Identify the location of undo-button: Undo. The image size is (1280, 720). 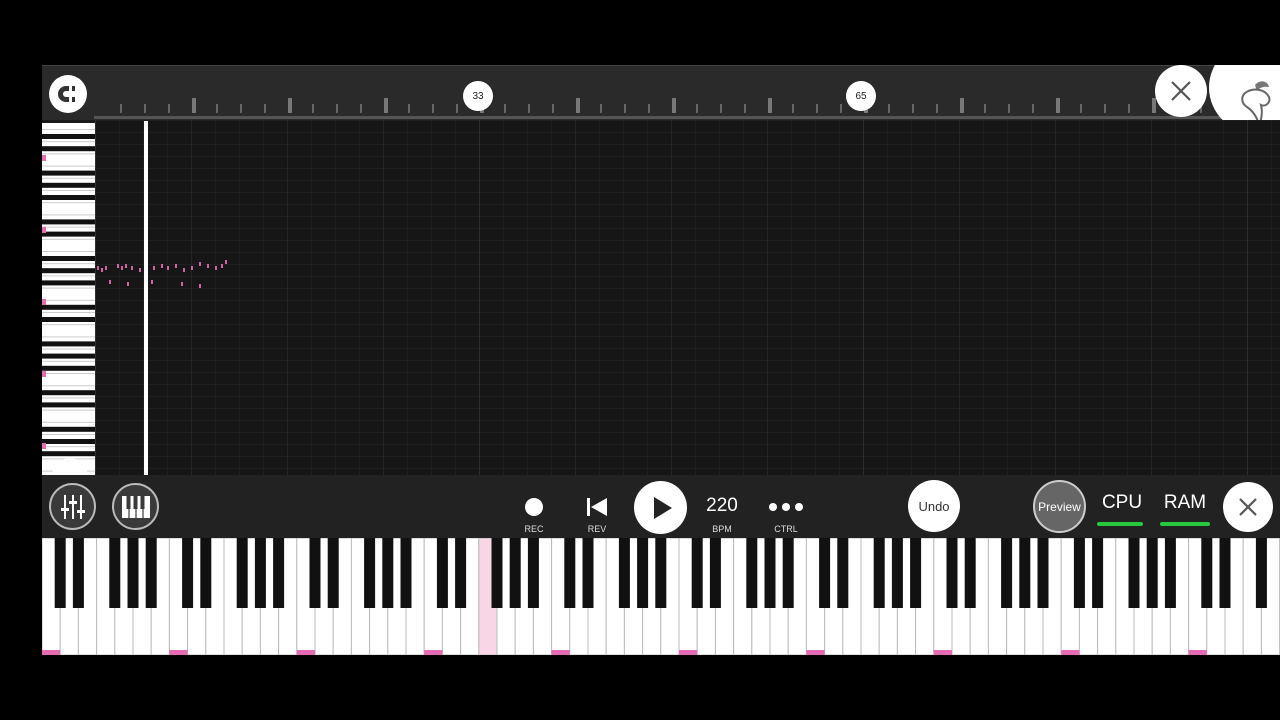
(934, 506).